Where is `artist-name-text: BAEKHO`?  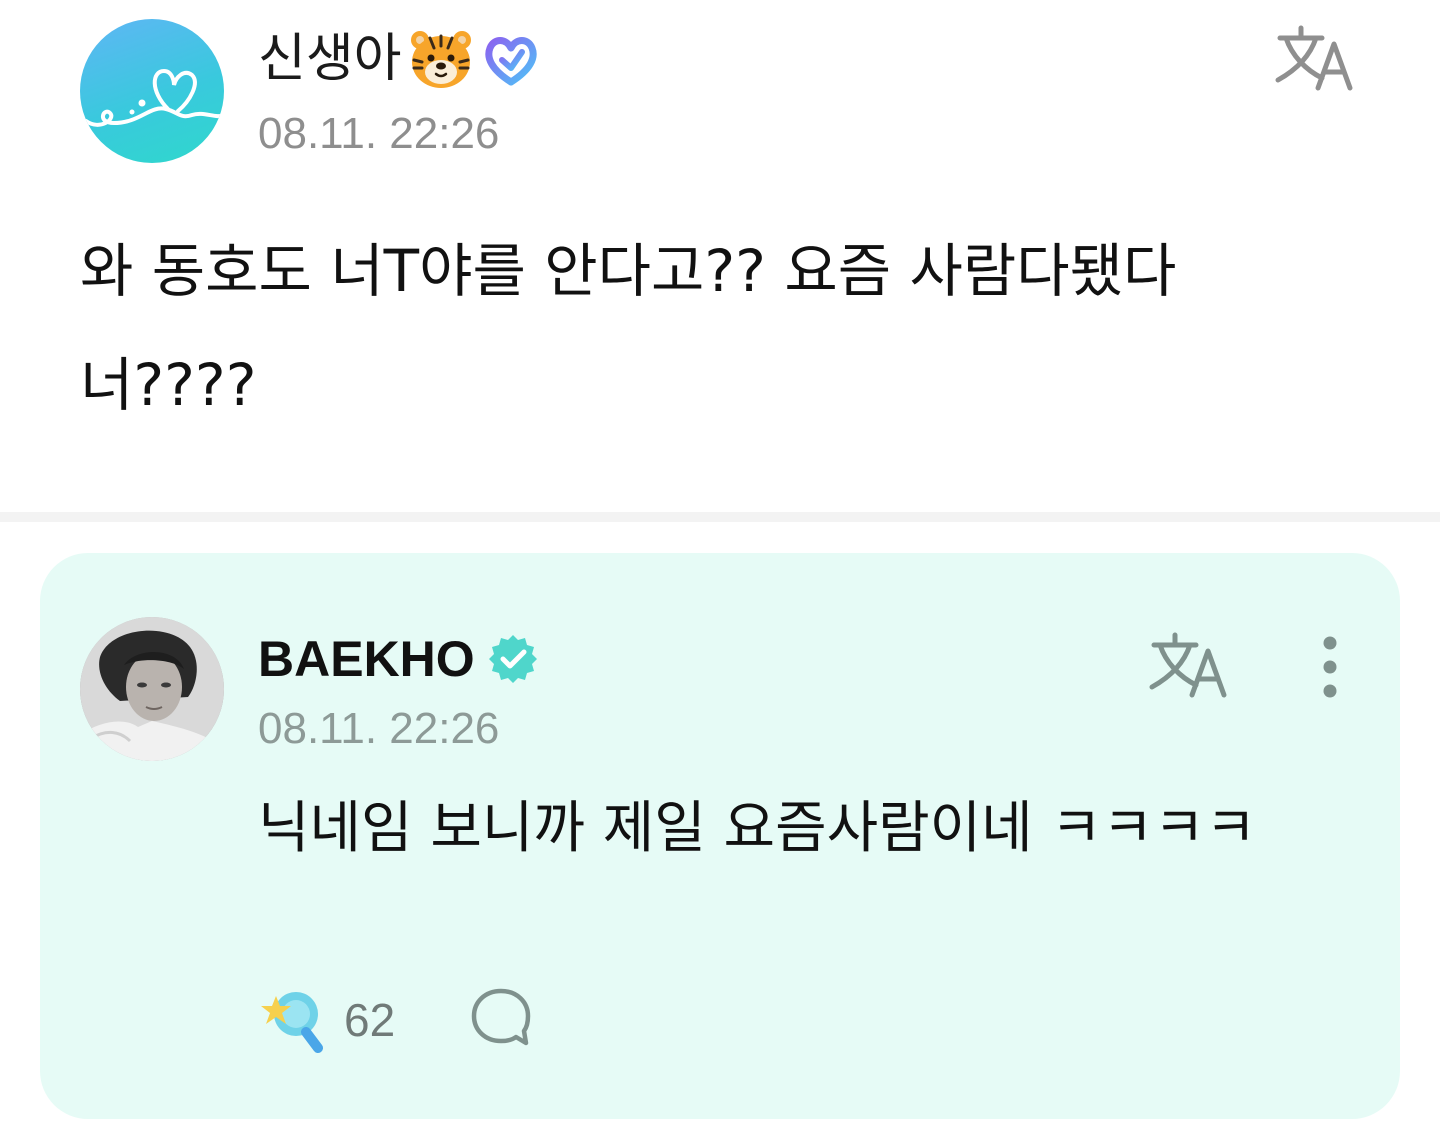
artist-name-text: BAEKHO is located at coordinates (366, 659).